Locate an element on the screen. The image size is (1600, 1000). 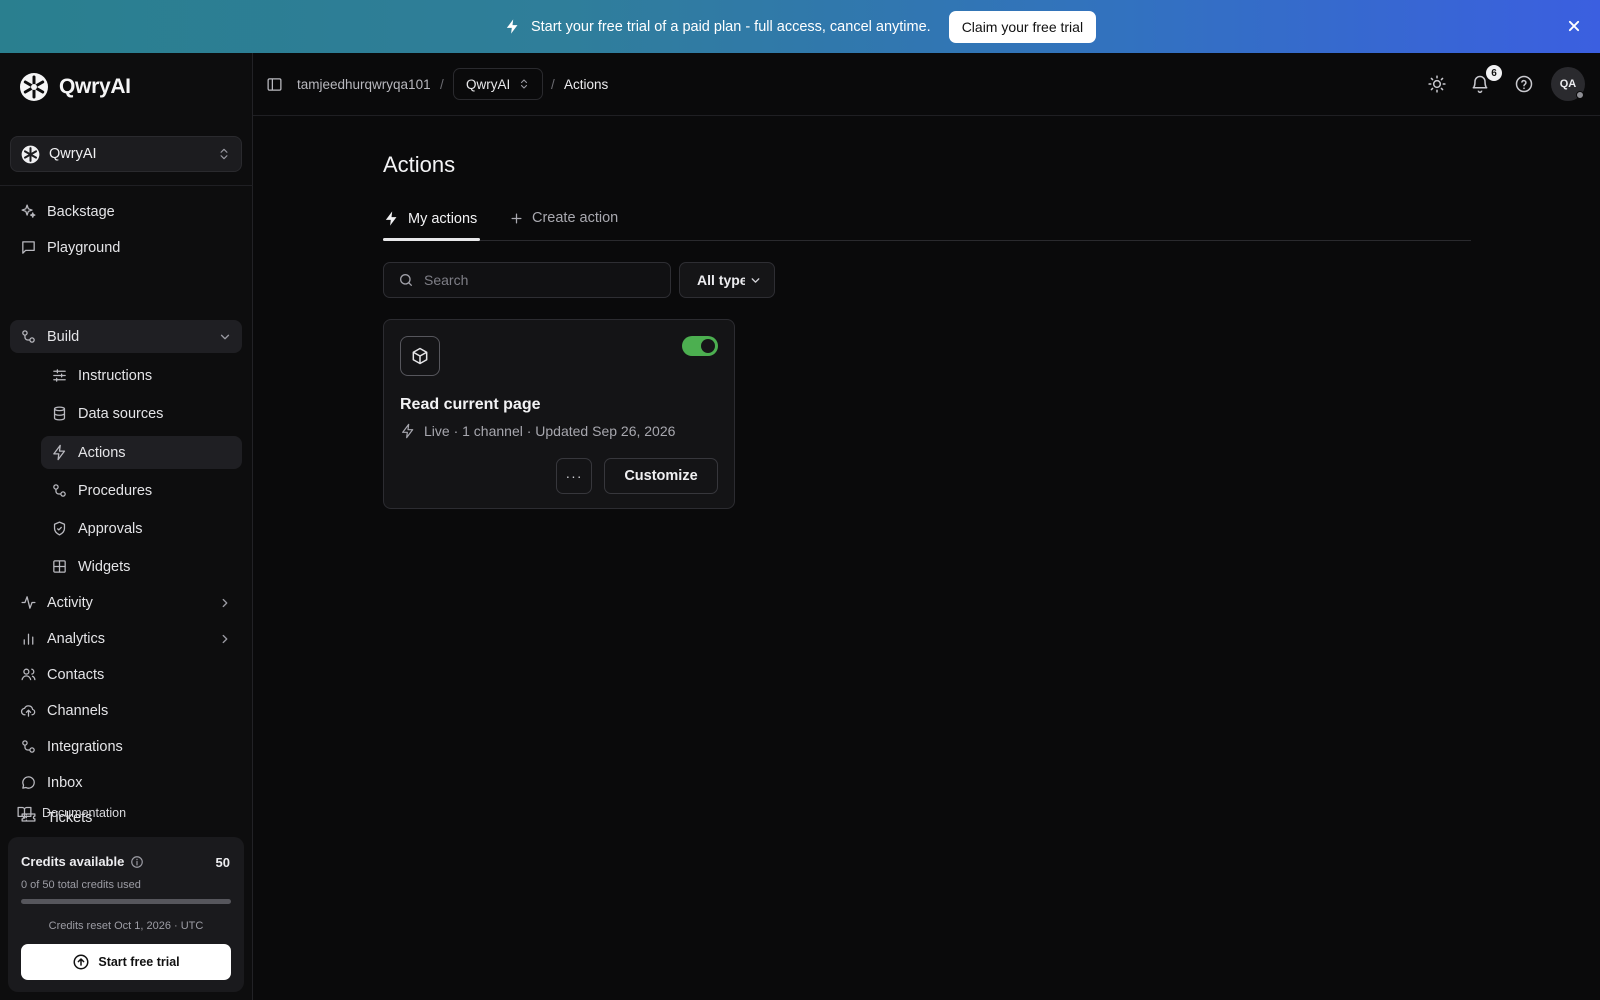
help-circle-icon is located at coordinates (1524, 84).